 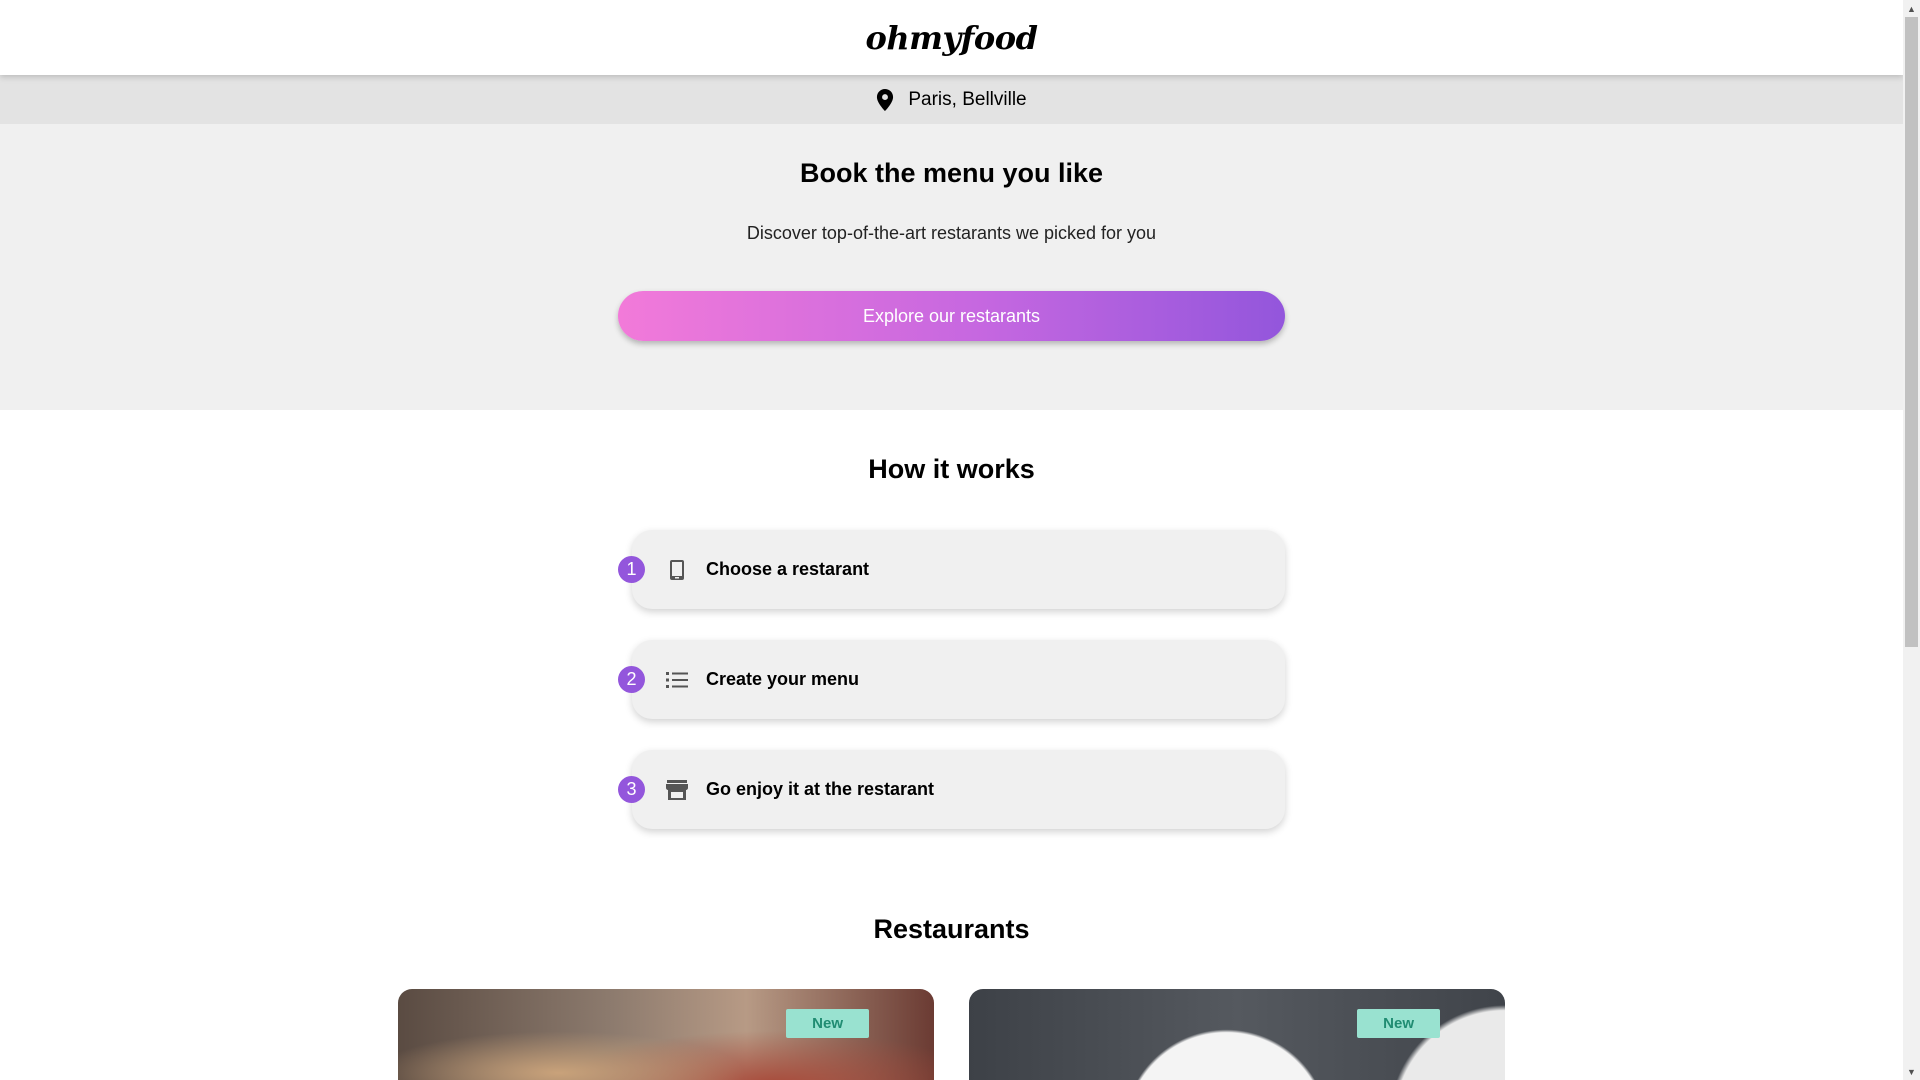 I want to click on map-pin-icon, so click(x=885, y=99).